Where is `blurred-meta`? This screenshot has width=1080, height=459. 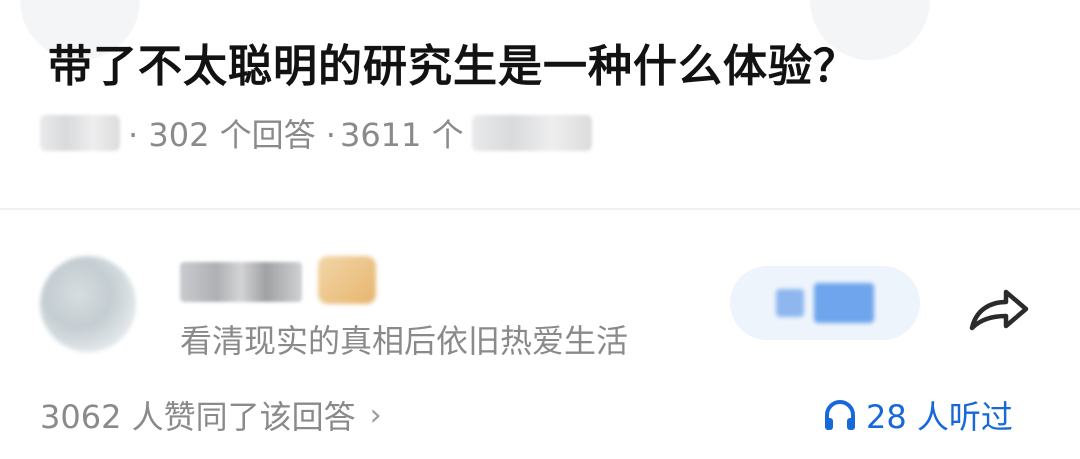 blurred-meta is located at coordinates (531, 133).